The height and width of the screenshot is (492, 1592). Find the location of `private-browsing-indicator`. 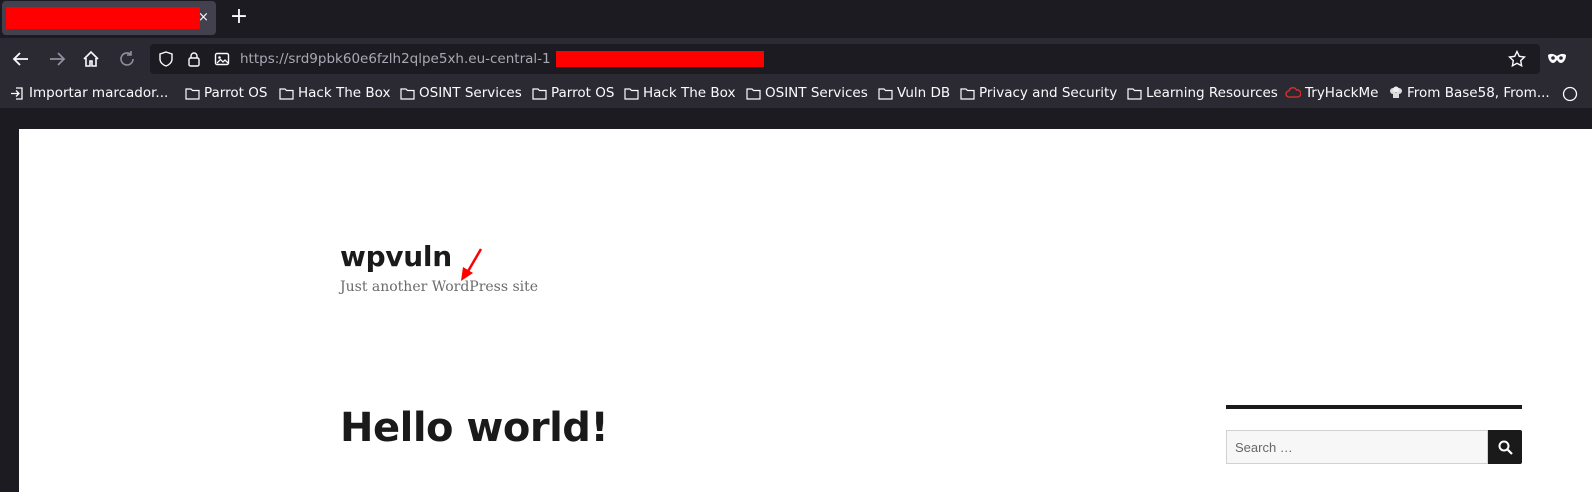

private-browsing-indicator is located at coordinates (1557, 59).